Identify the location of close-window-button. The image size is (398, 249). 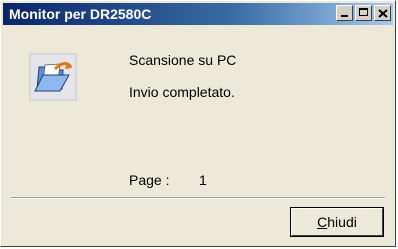
(382, 13).